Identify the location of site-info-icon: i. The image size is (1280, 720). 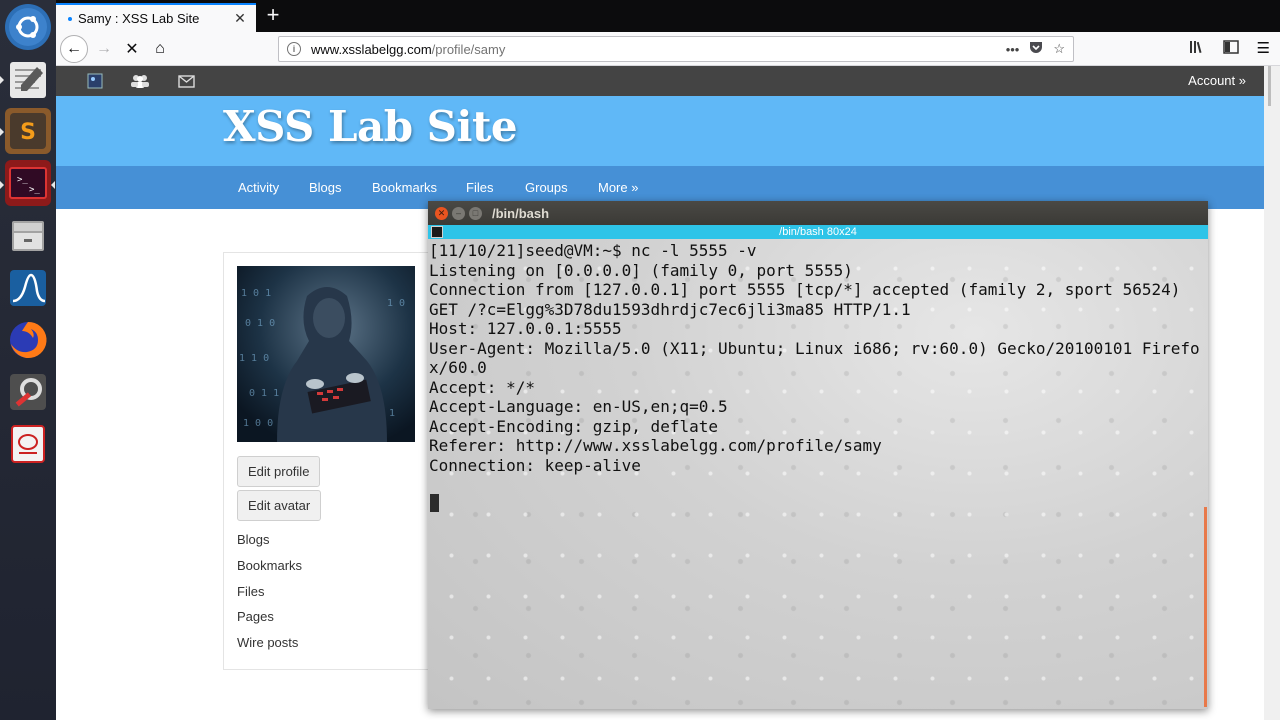
(294, 49).